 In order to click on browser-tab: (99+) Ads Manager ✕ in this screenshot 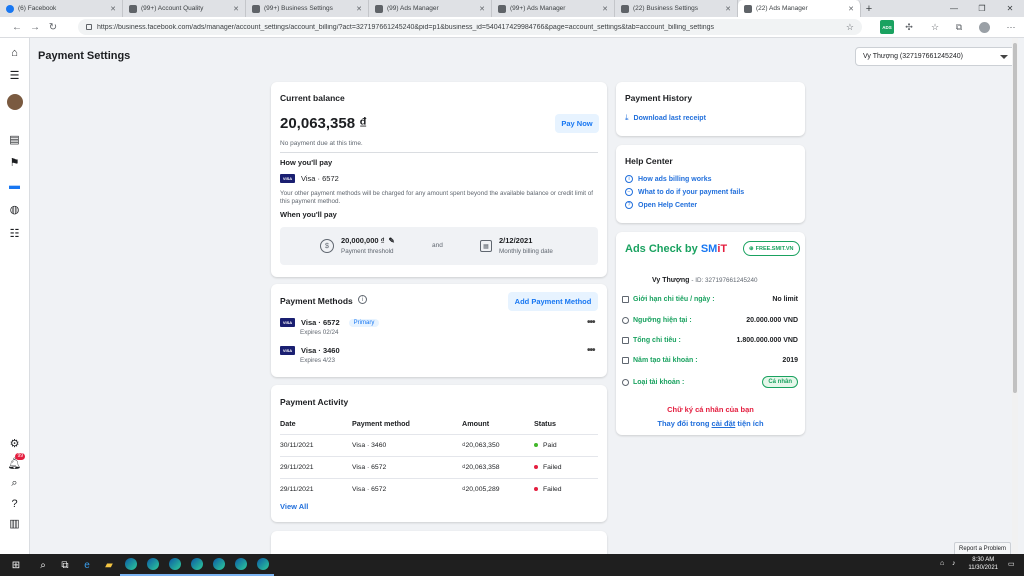, I will do `click(553, 8)`.